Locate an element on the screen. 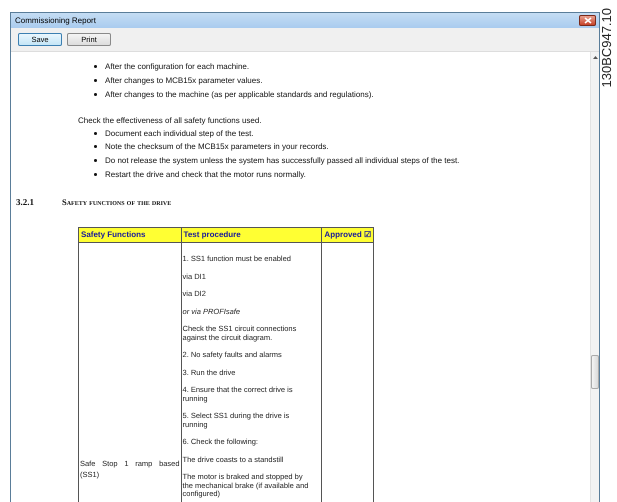 This screenshot has height=502, width=617. scroll-up-icon is located at coordinates (595, 57).